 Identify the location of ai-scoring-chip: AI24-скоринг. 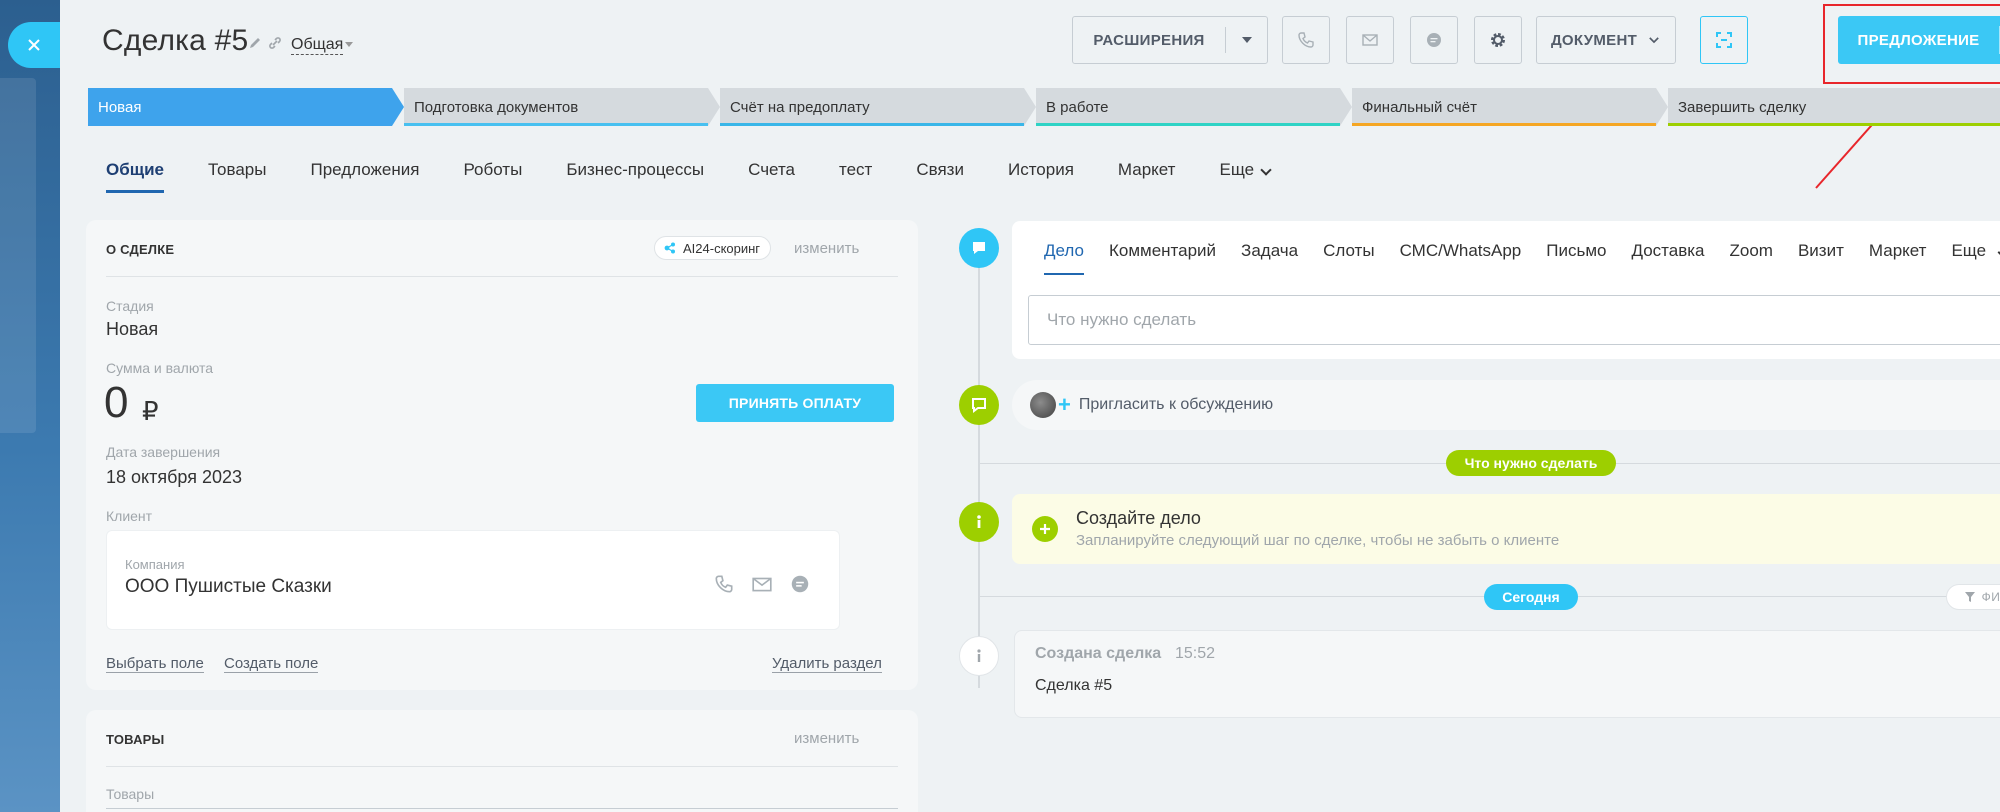
(713, 248).